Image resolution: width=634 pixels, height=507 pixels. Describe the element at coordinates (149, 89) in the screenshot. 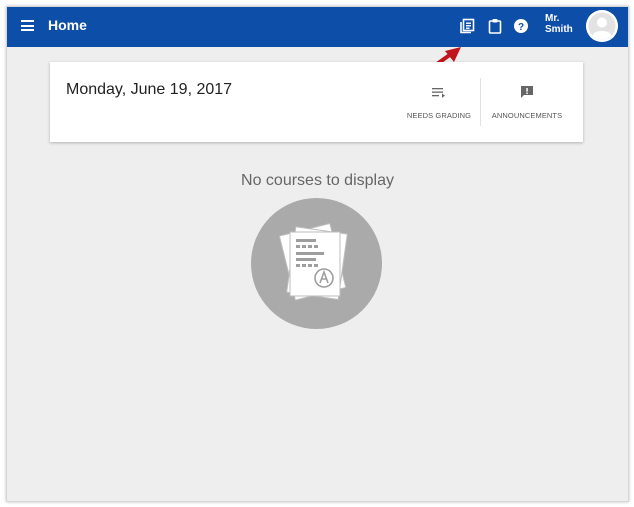

I see `current-date: Monday, June 19, 2017` at that location.